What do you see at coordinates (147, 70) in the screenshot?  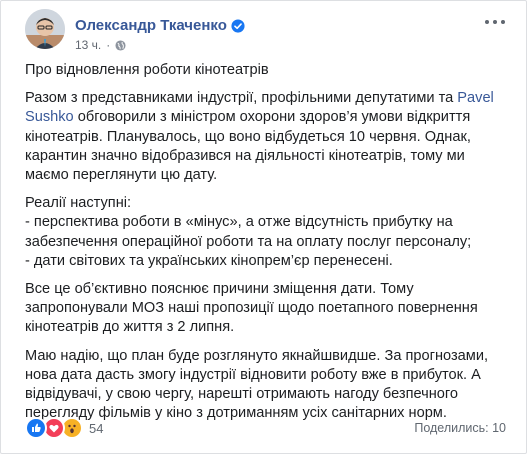 I see `post-paragraph: Про відновлення роботи кінотеатрів` at bounding box center [147, 70].